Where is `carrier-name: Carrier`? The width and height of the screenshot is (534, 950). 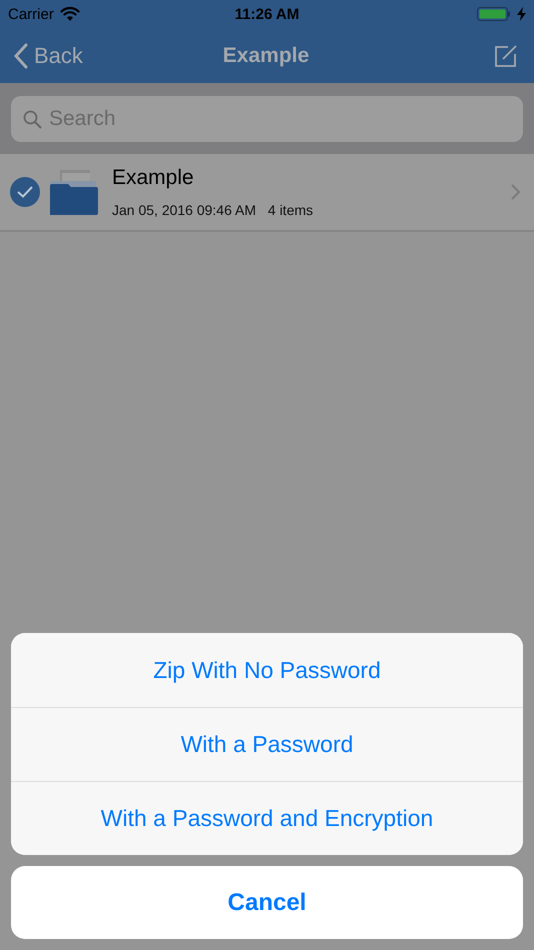
carrier-name: Carrier is located at coordinates (31, 14).